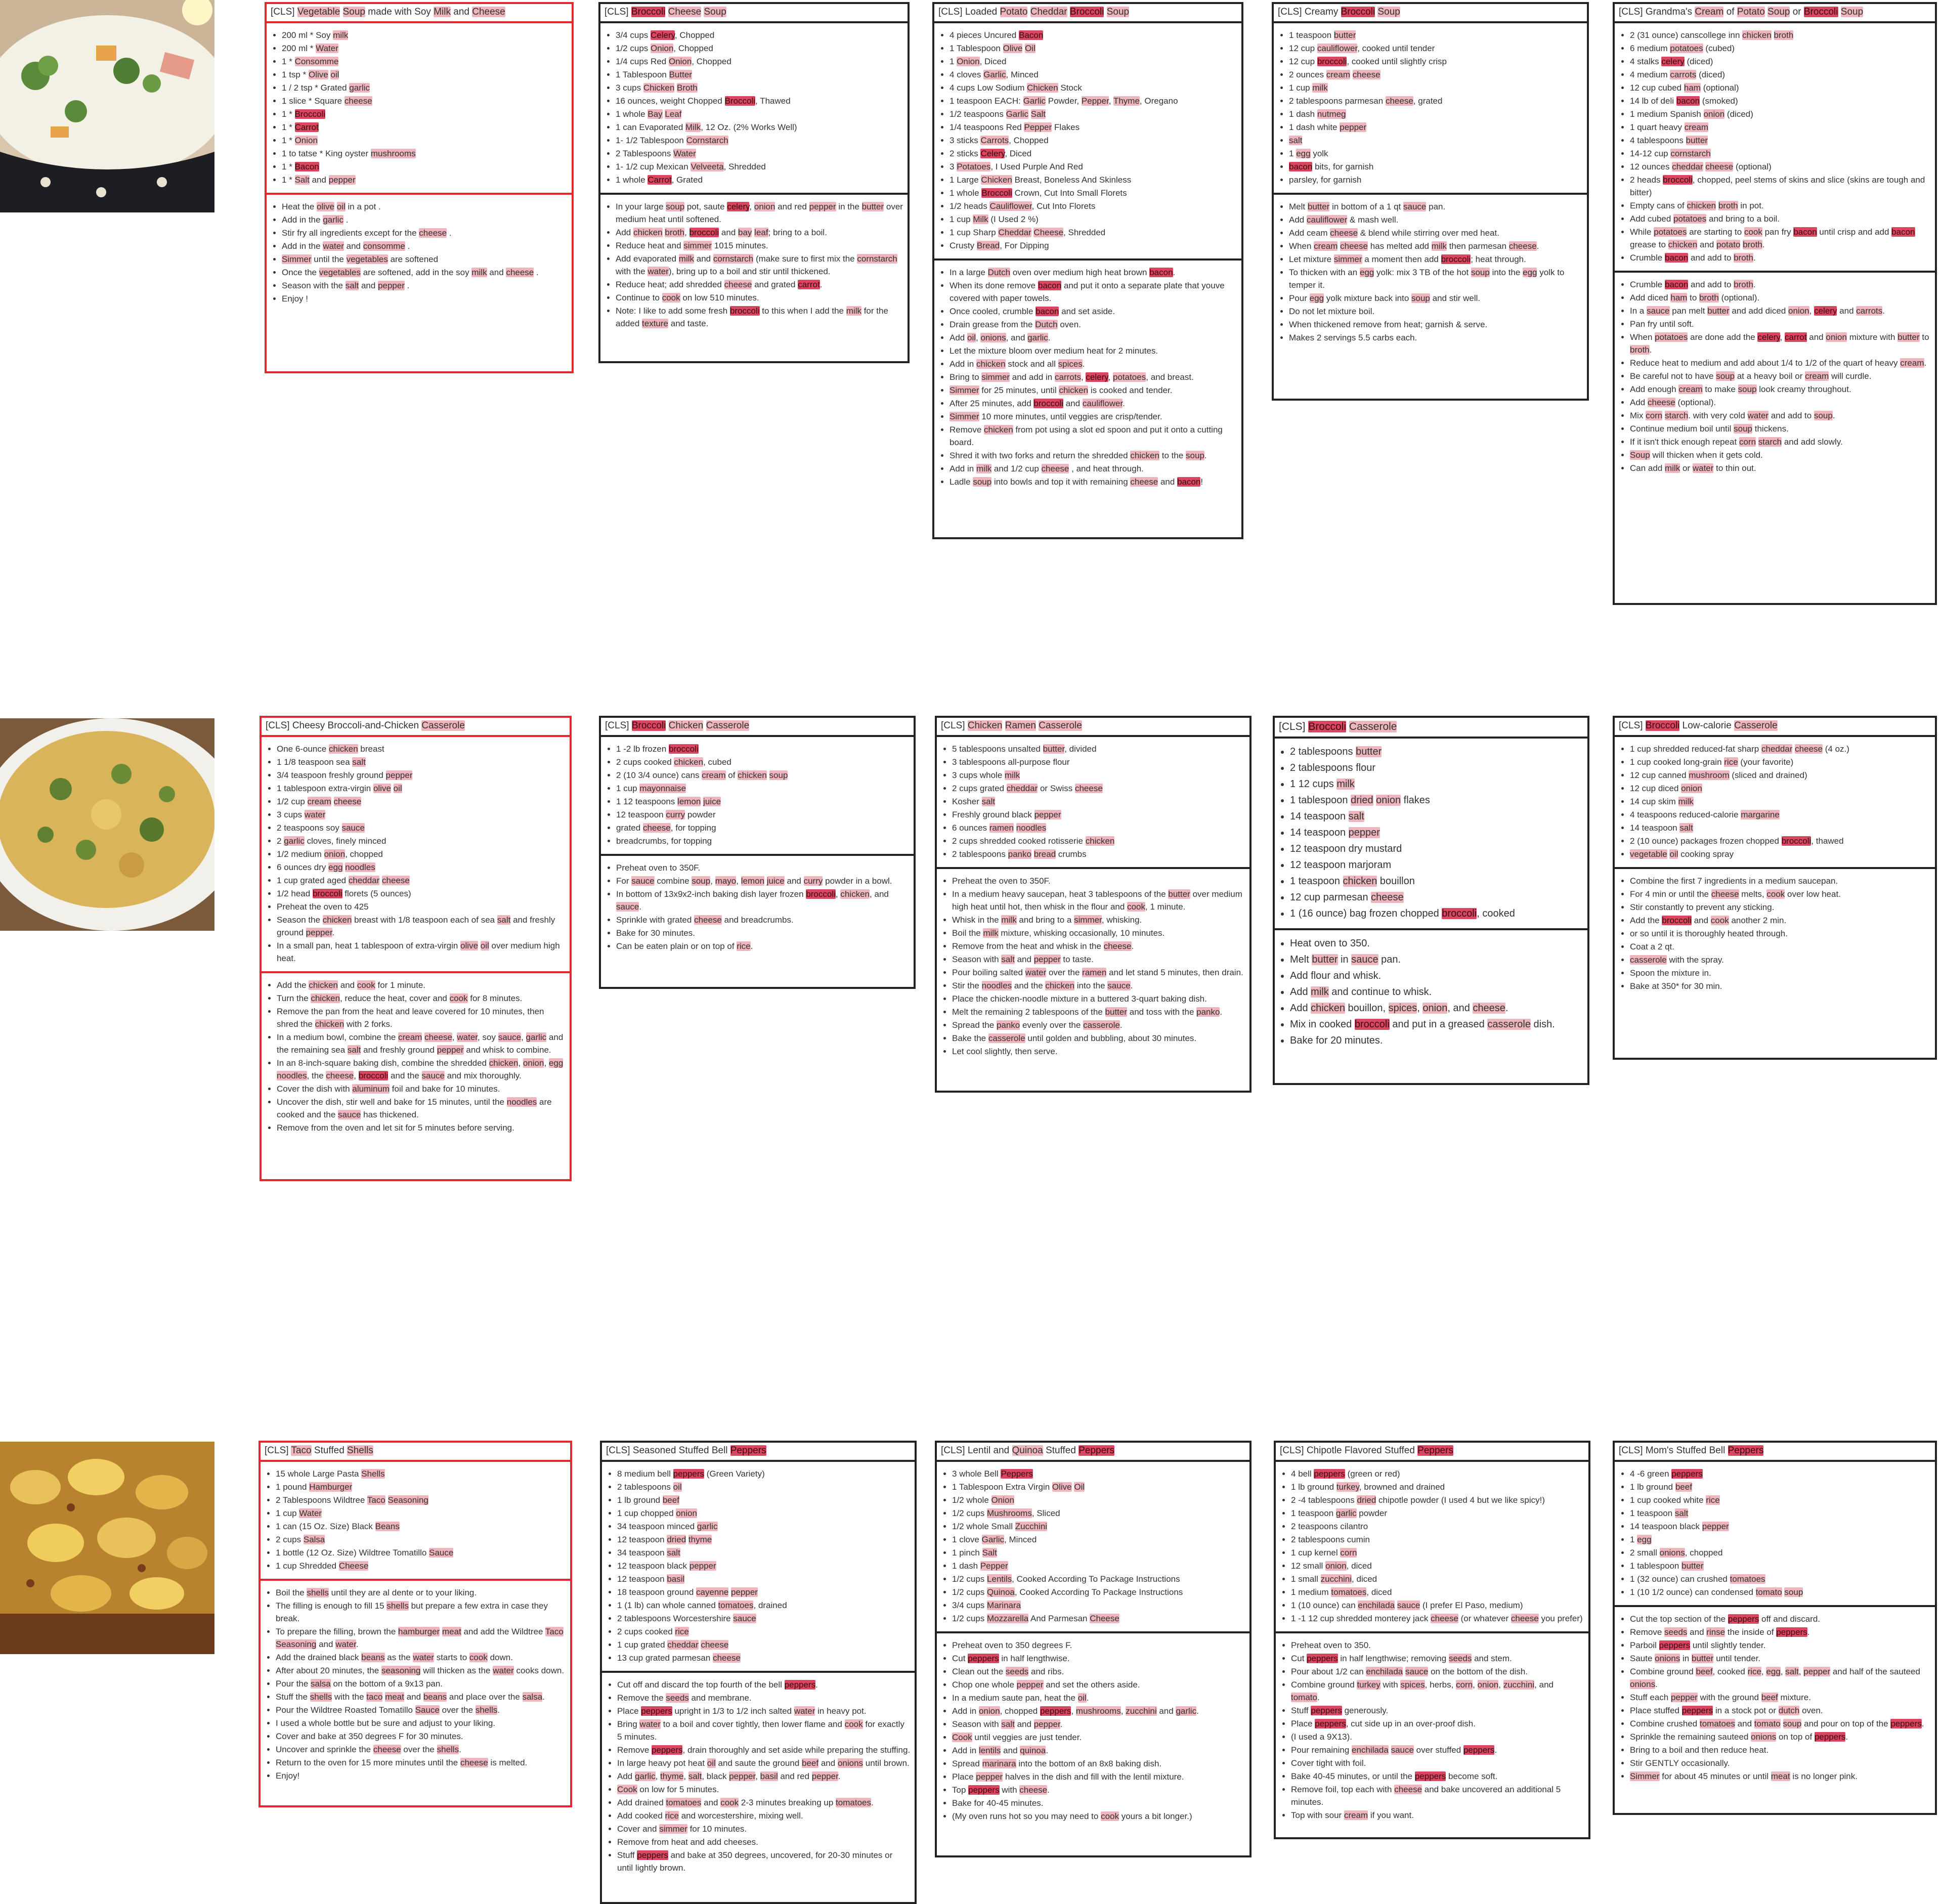 The image size is (1942, 1904). Describe the element at coordinates (1098, 1051) in the screenshot. I see `instruction-item: Let cool slightly, then serve.` at that location.